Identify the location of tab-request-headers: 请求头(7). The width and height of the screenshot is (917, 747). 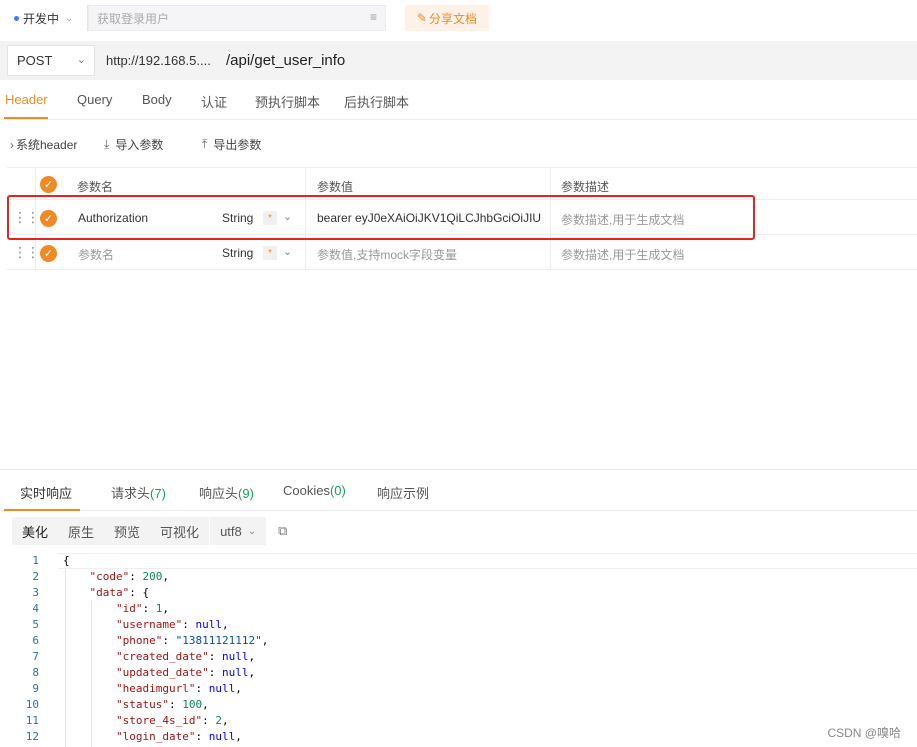
(138, 492).